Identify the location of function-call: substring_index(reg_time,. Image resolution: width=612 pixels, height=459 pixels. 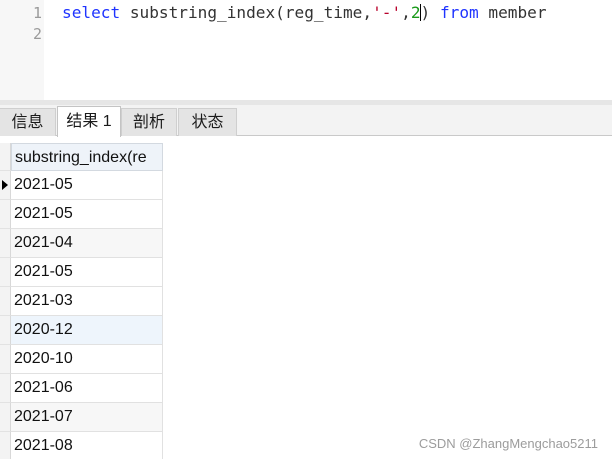
(246, 12).